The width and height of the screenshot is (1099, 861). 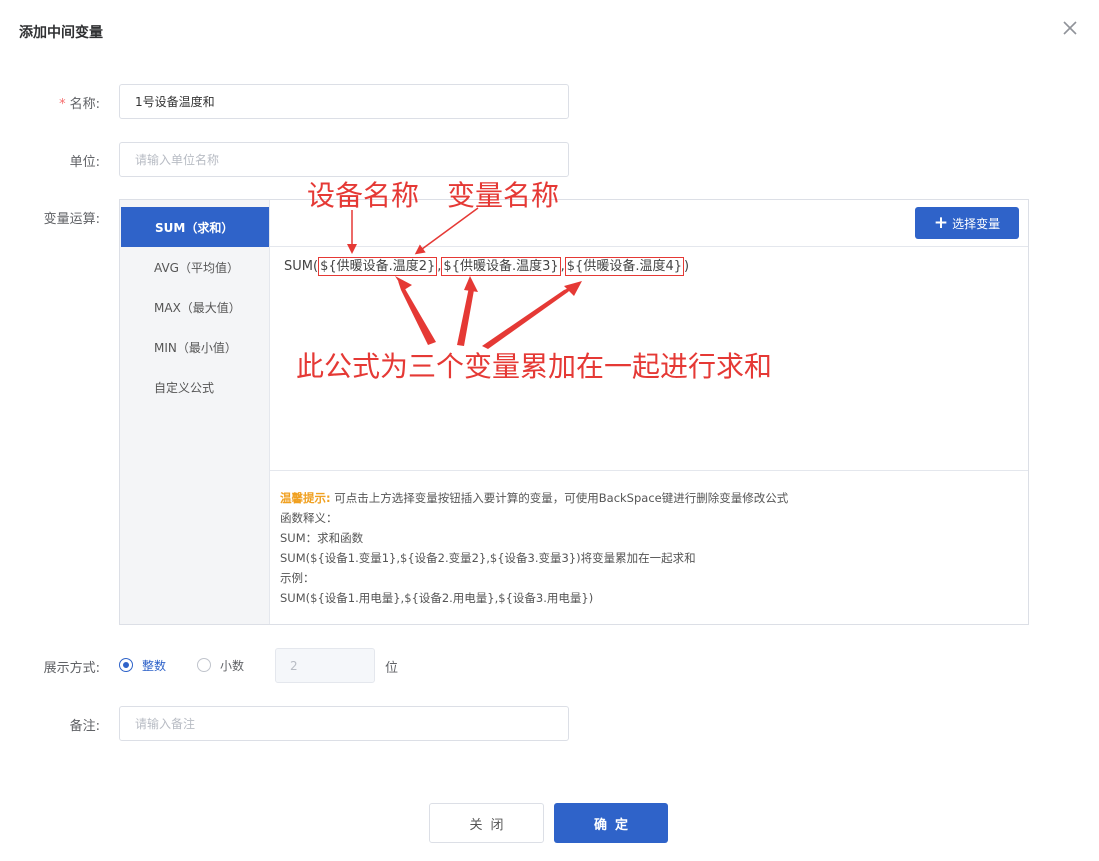 I want to click on close-icon, so click(x=1070, y=28).